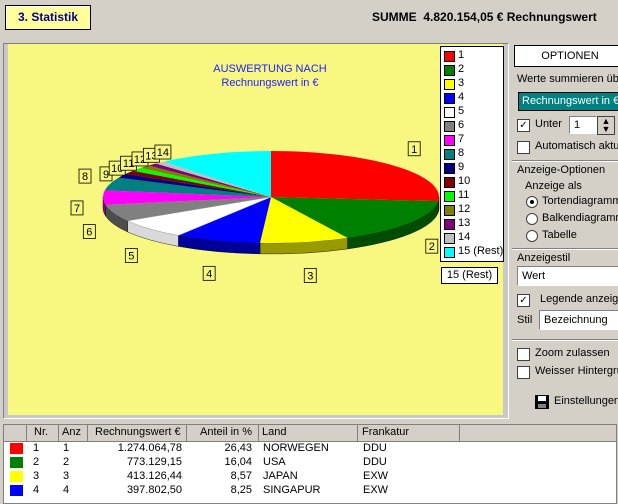 Image resolution: width=618 pixels, height=504 pixels. Describe the element at coordinates (583, 125) in the screenshot. I see `unter-input: 1` at that location.